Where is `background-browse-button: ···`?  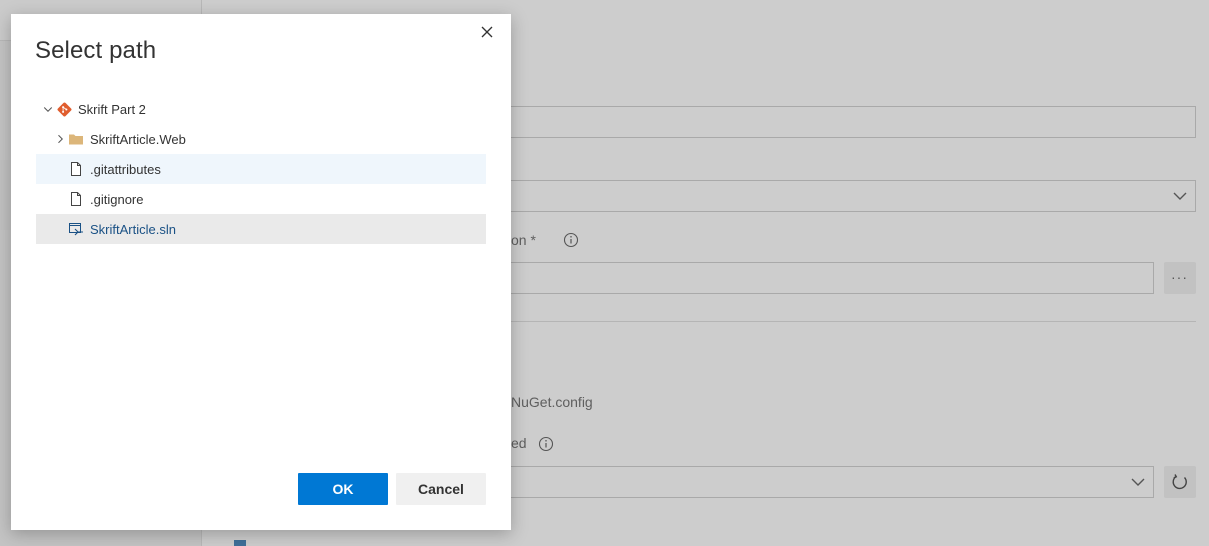 background-browse-button: ··· is located at coordinates (1180, 278).